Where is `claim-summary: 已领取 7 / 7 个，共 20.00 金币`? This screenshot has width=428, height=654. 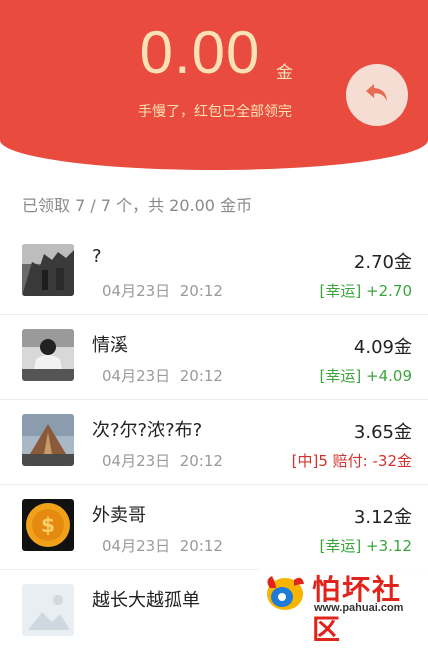
claim-summary: 已领取 7 / 7 个，共 20.00 金币 is located at coordinates (137, 205).